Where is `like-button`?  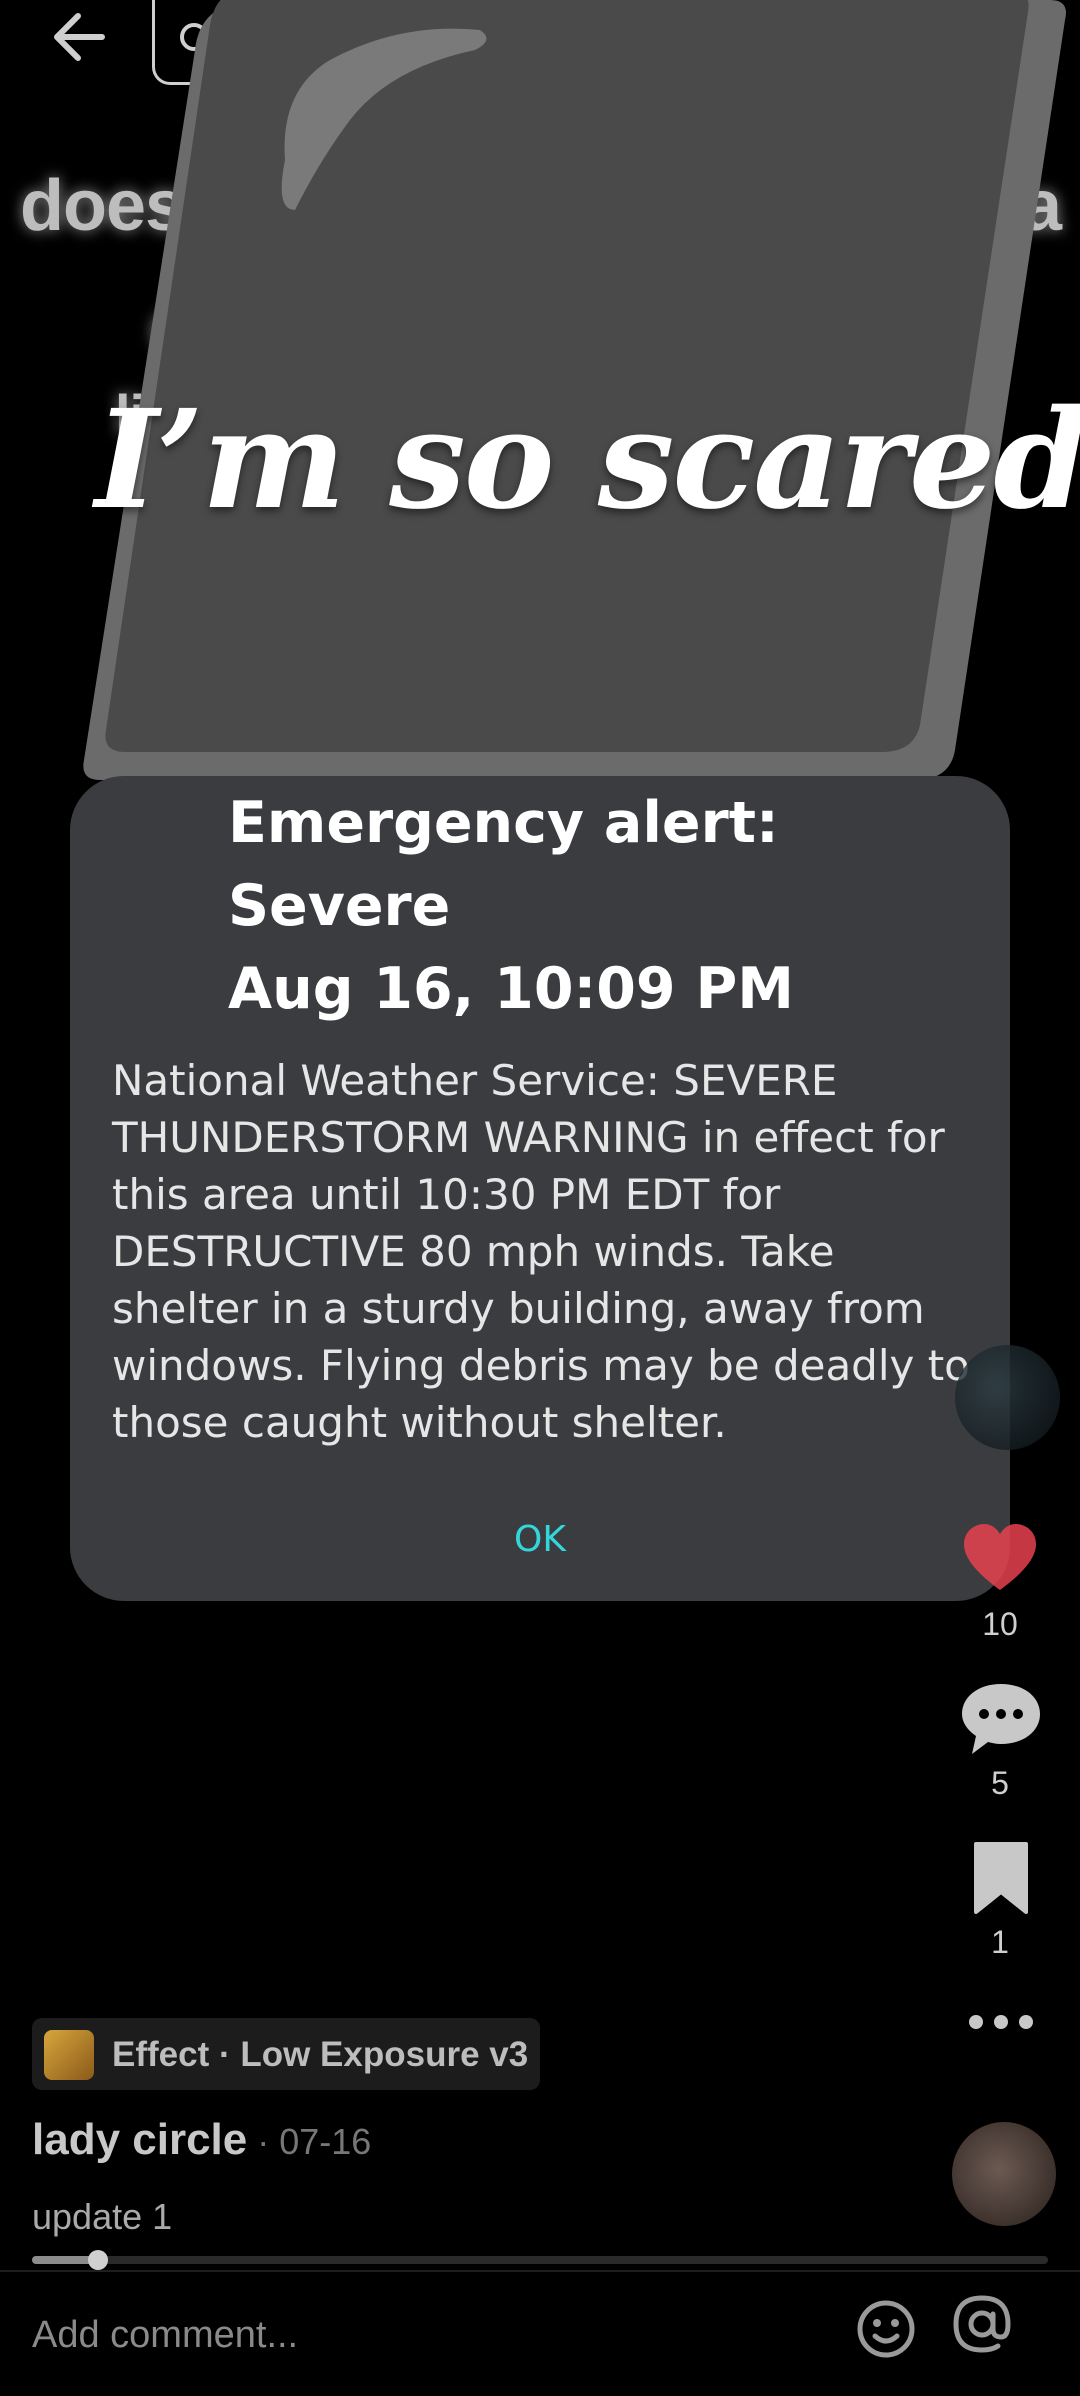
like-button is located at coordinates (1000, 1560).